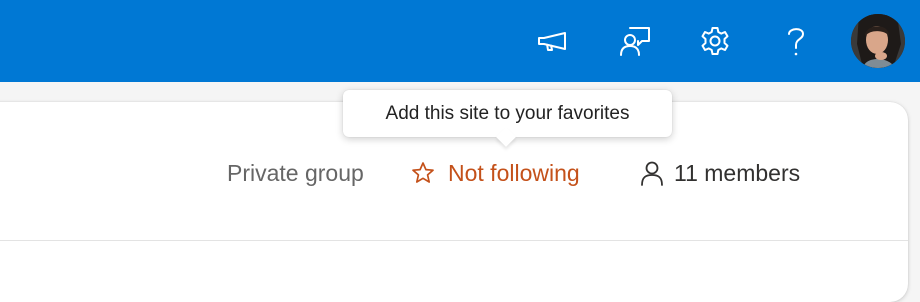 Image resolution: width=920 pixels, height=302 pixels. Describe the element at coordinates (878, 41) in the screenshot. I see `avatar` at that location.